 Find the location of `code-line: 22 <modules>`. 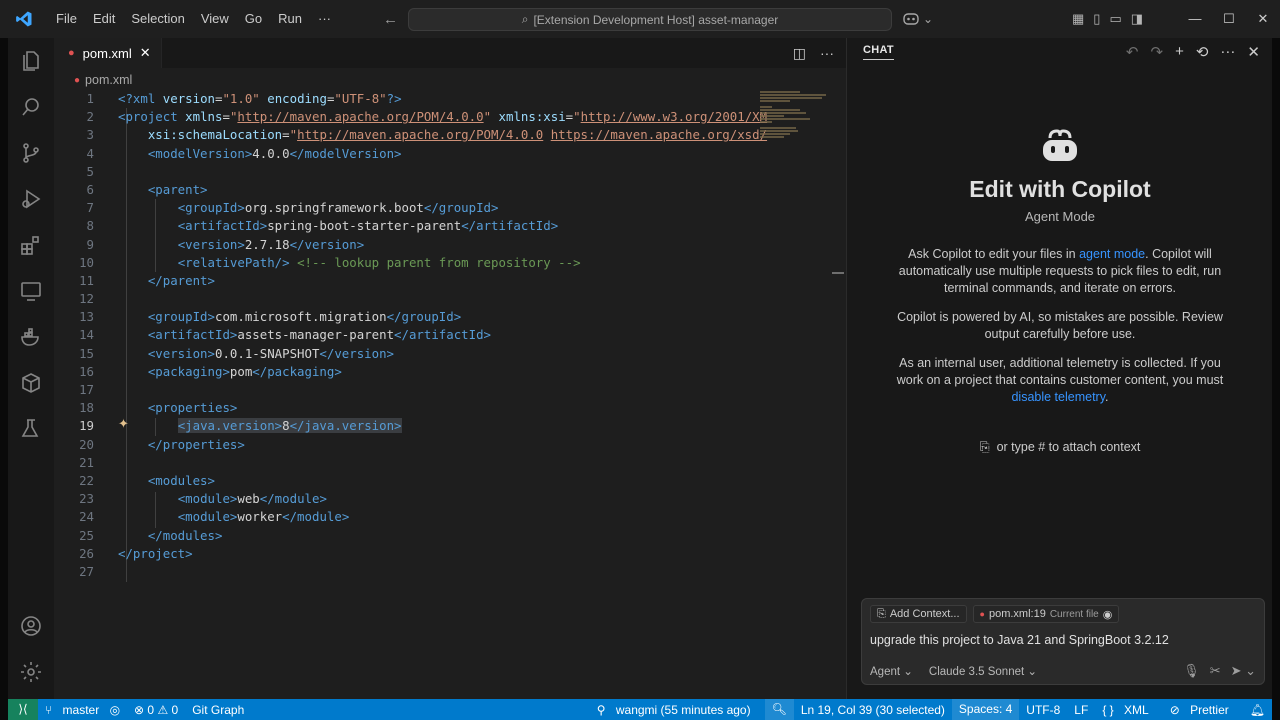

code-line: 22 <modules> is located at coordinates (147, 480).